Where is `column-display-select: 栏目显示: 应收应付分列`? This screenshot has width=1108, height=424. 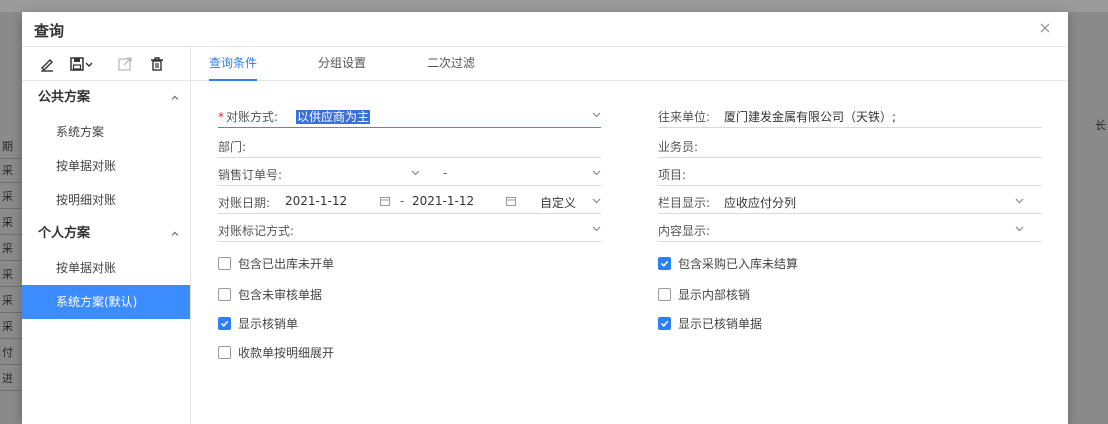
column-display-select: 栏目显示: 应收应付分列 is located at coordinates (850, 202).